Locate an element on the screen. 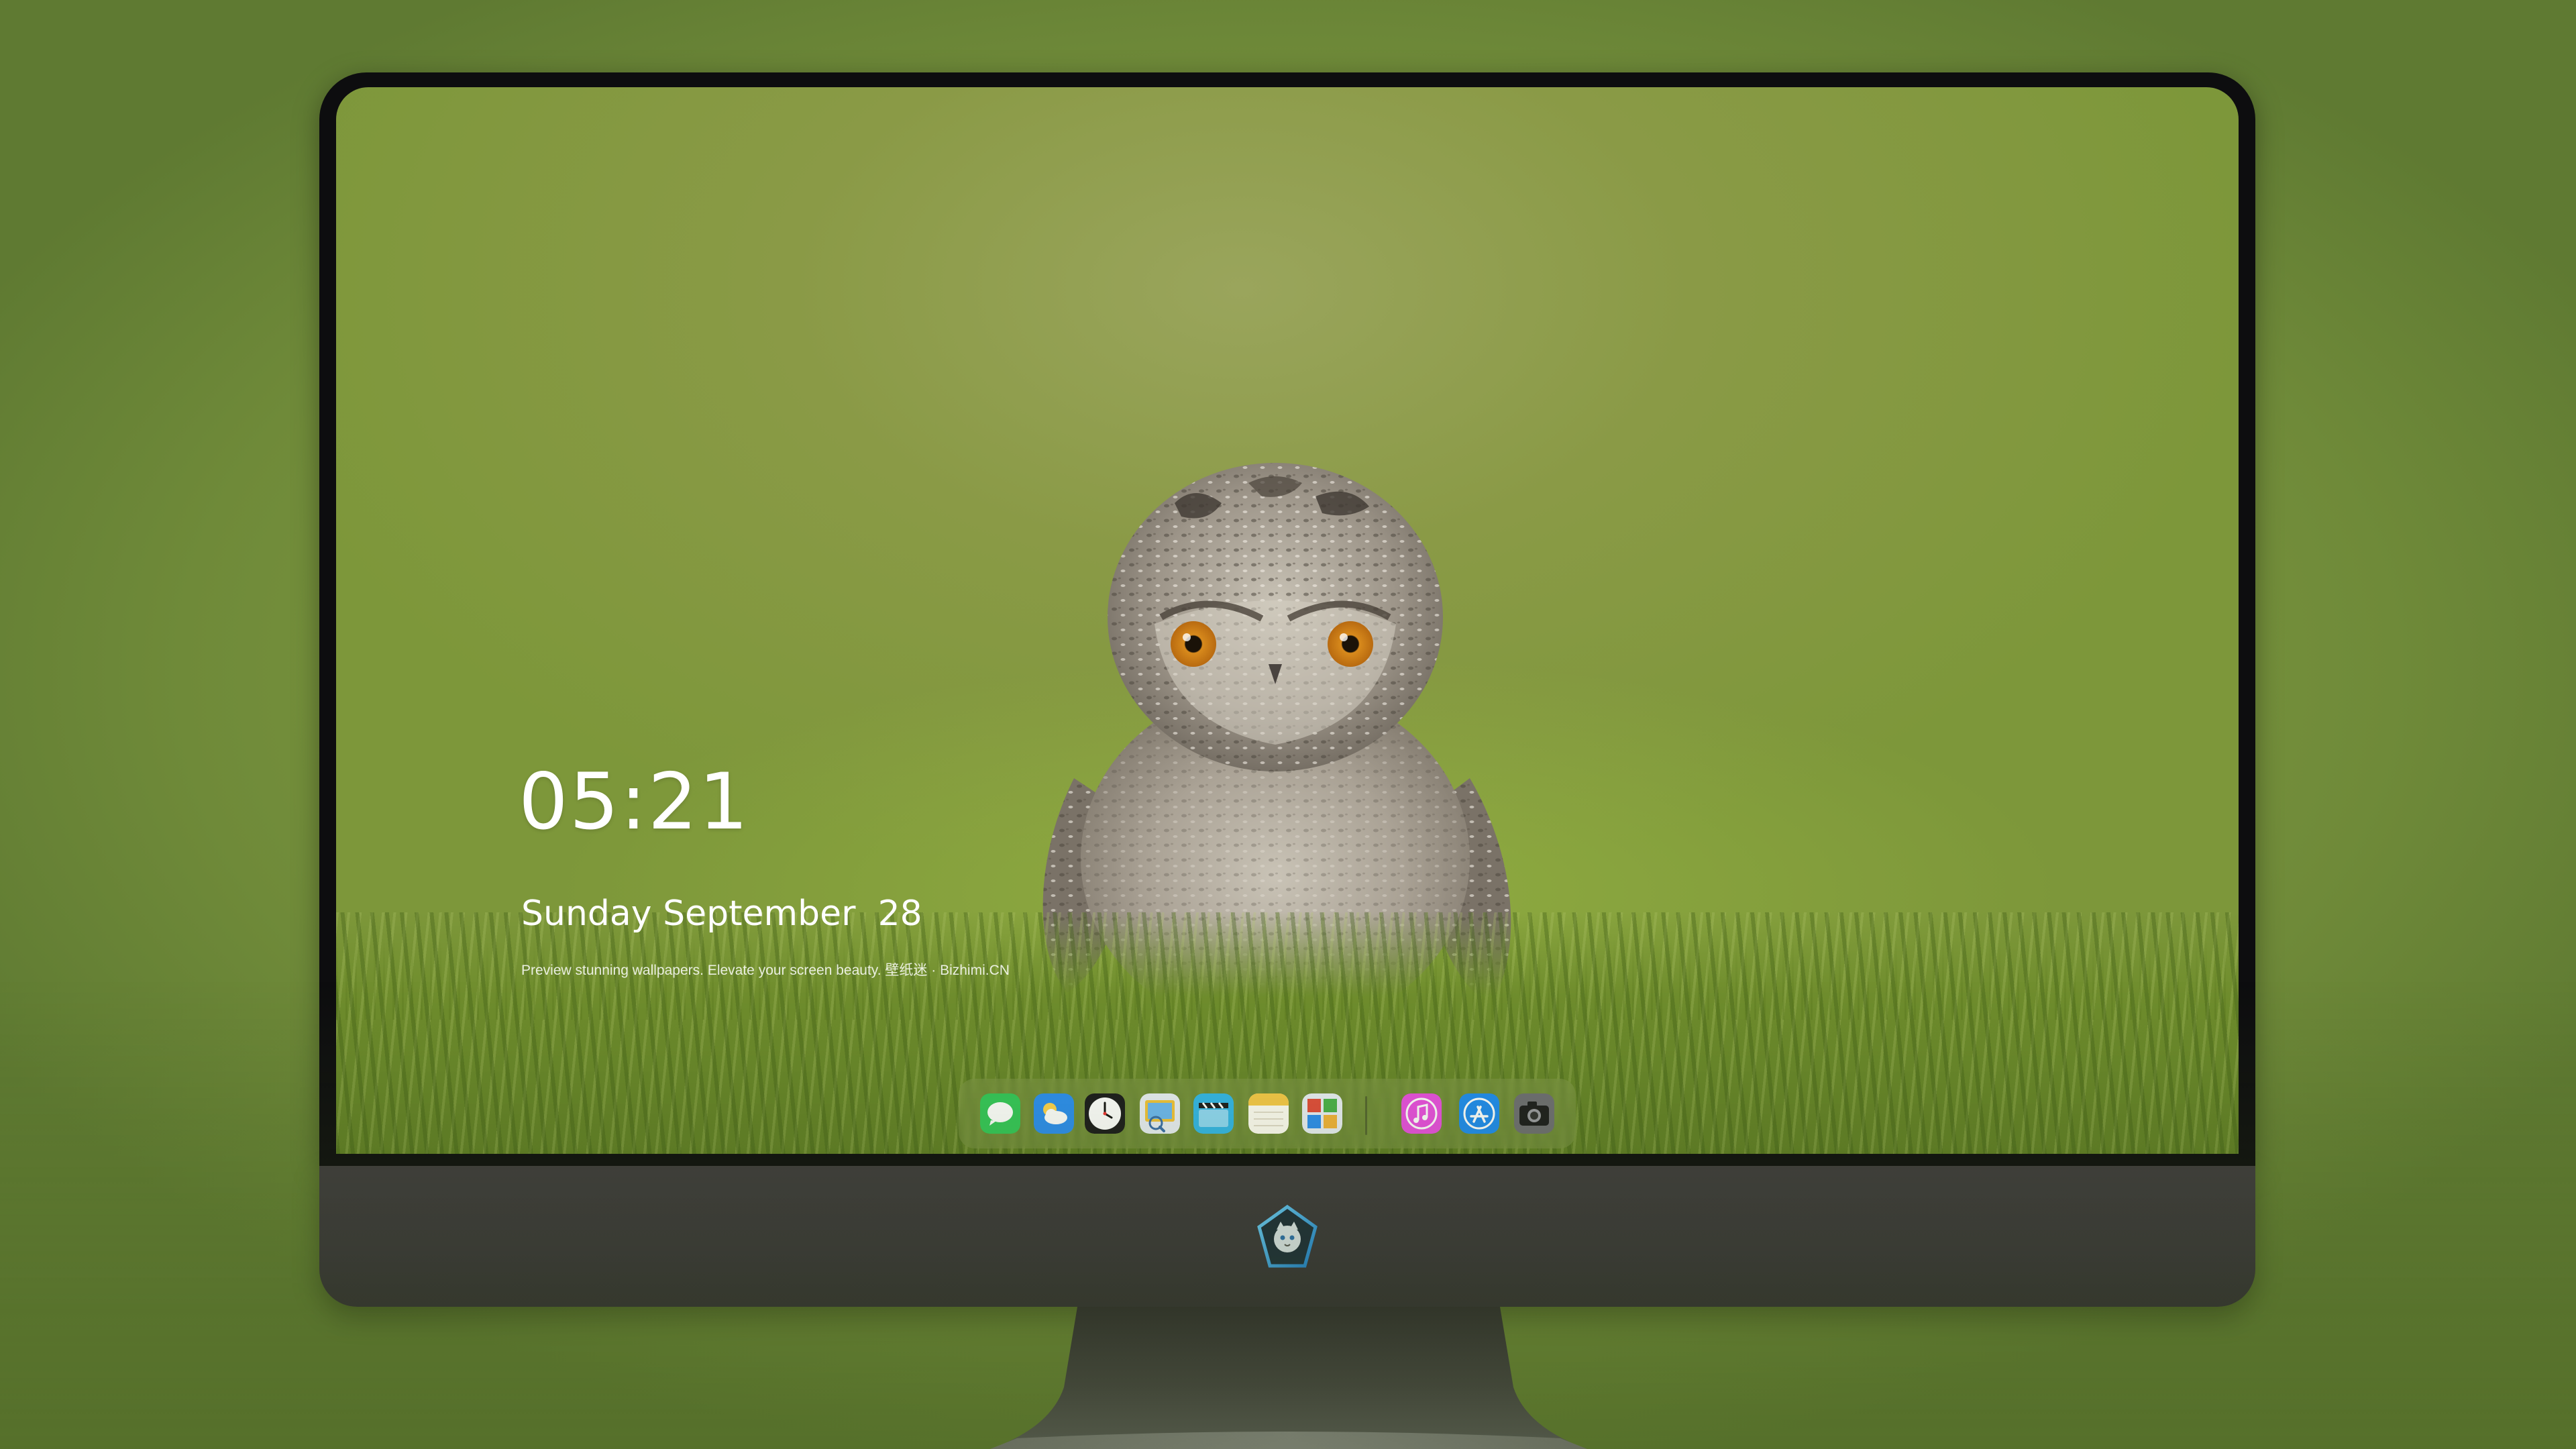  weather-icon is located at coordinates (1054, 1113).